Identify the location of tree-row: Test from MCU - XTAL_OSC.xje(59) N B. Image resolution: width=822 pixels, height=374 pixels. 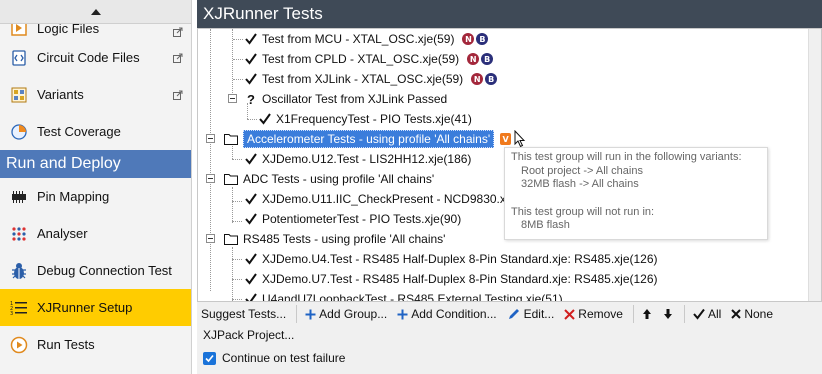
(366, 39).